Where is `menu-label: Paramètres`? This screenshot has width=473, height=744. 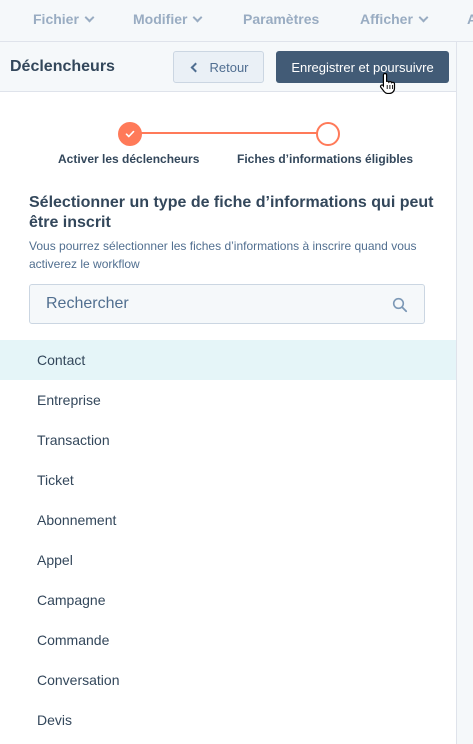
menu-label: Paramètres is located at coordinates (281, 19).